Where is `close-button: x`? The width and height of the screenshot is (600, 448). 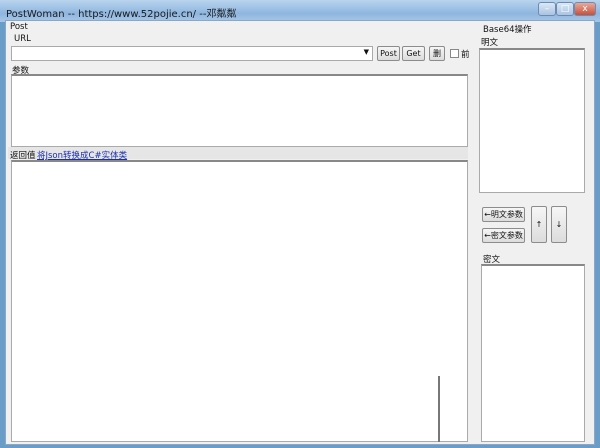
close-button: x is located at coordinates (585, 9).